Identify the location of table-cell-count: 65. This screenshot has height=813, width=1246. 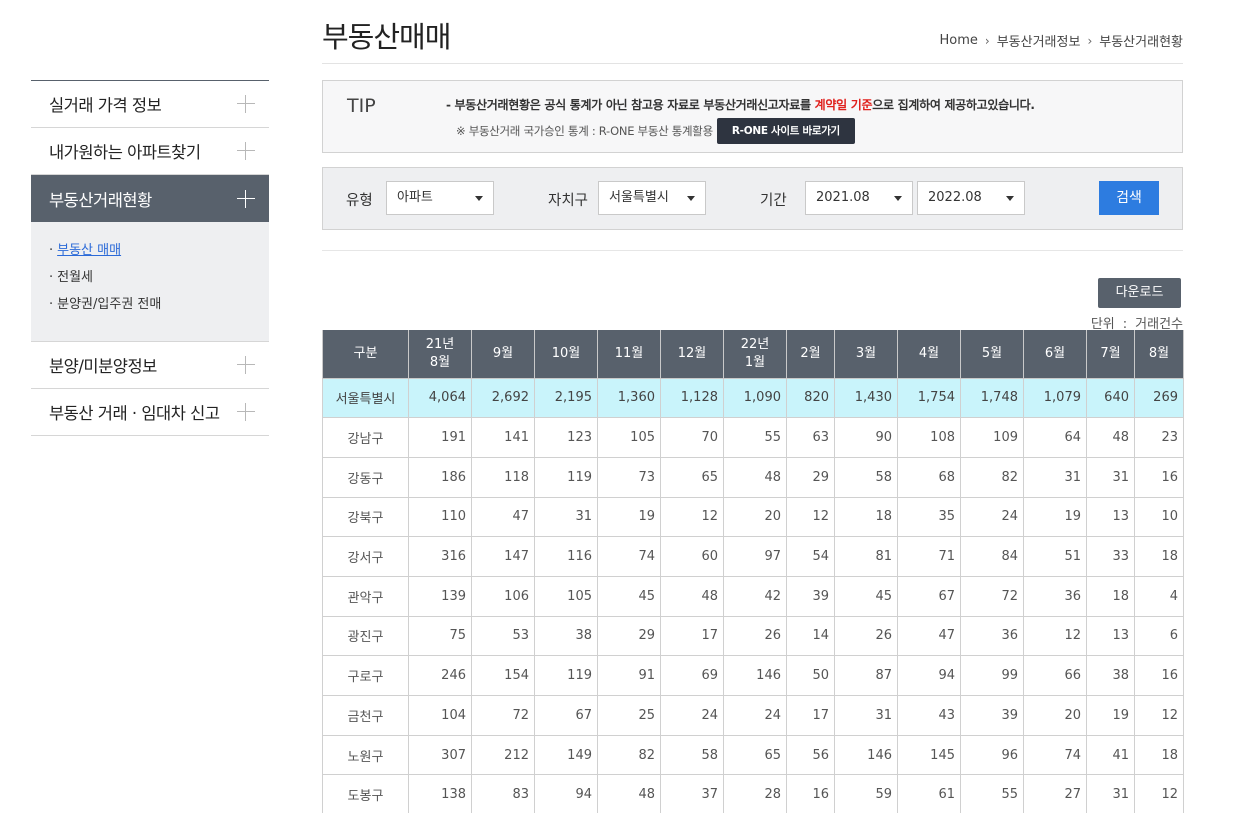
(692, 477).